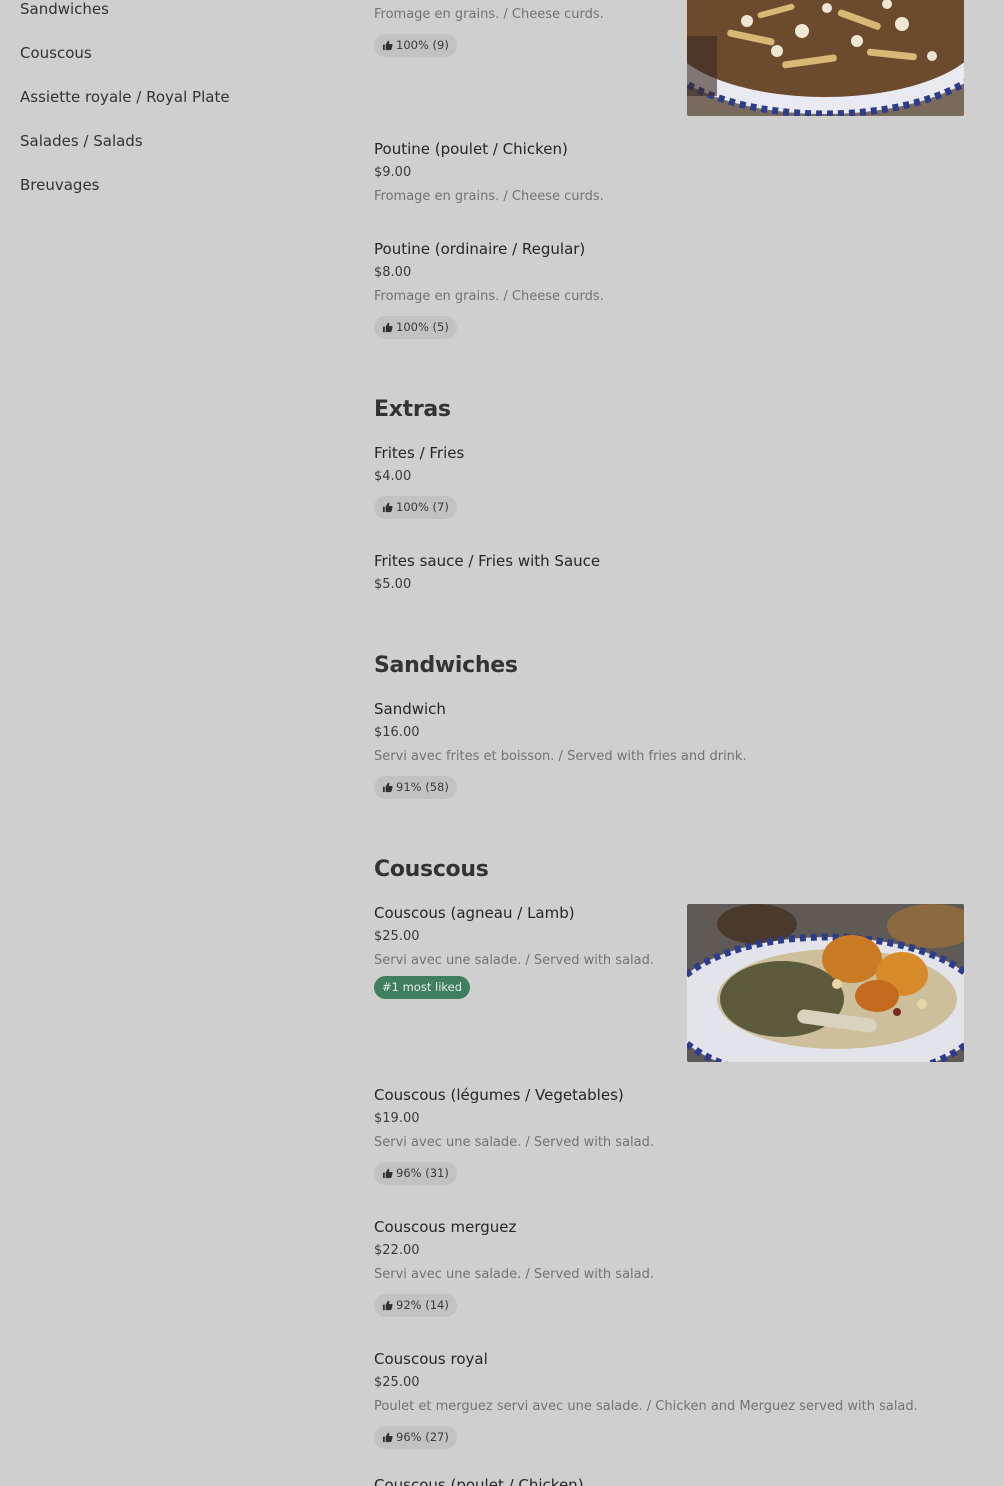  What do you see at coordinates (410, 709) in the screenshot?
I see `menu-item-name: Sandwich` at bounding box center [410, 709].